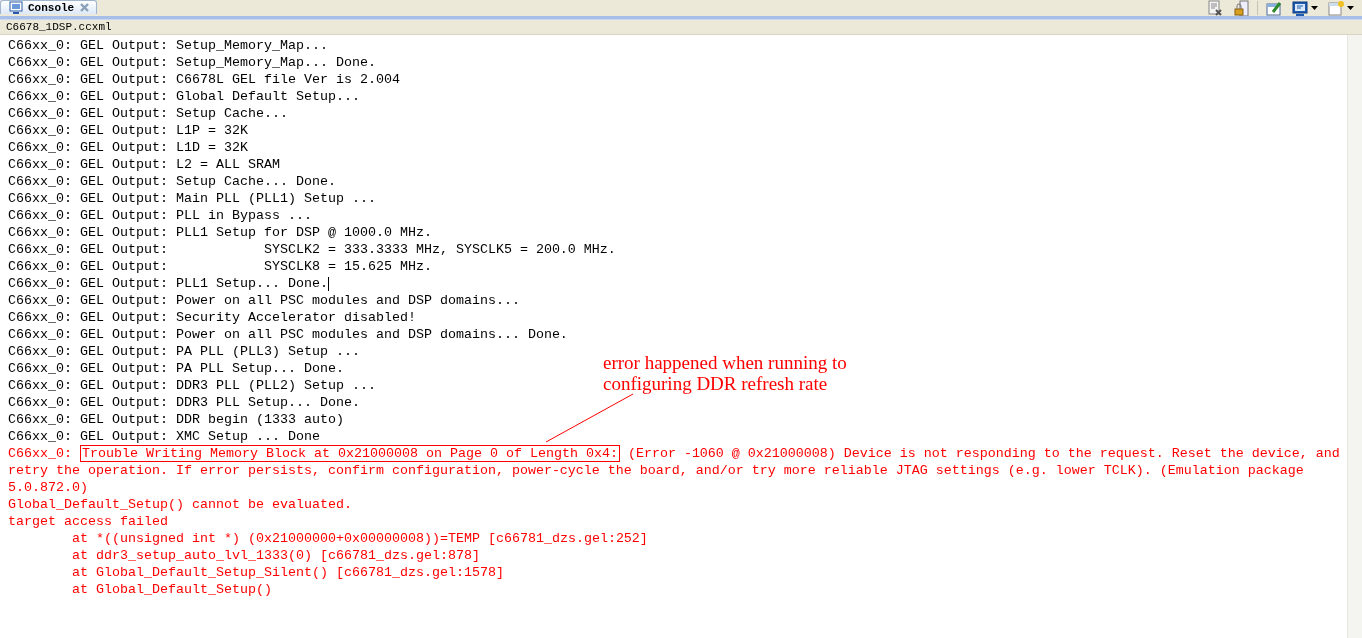 This screenshot has width=1362, height=638. I want to click on console-line: C66xx_0: GEL Output: PLL1 Setup... Done., so click(168, 283).